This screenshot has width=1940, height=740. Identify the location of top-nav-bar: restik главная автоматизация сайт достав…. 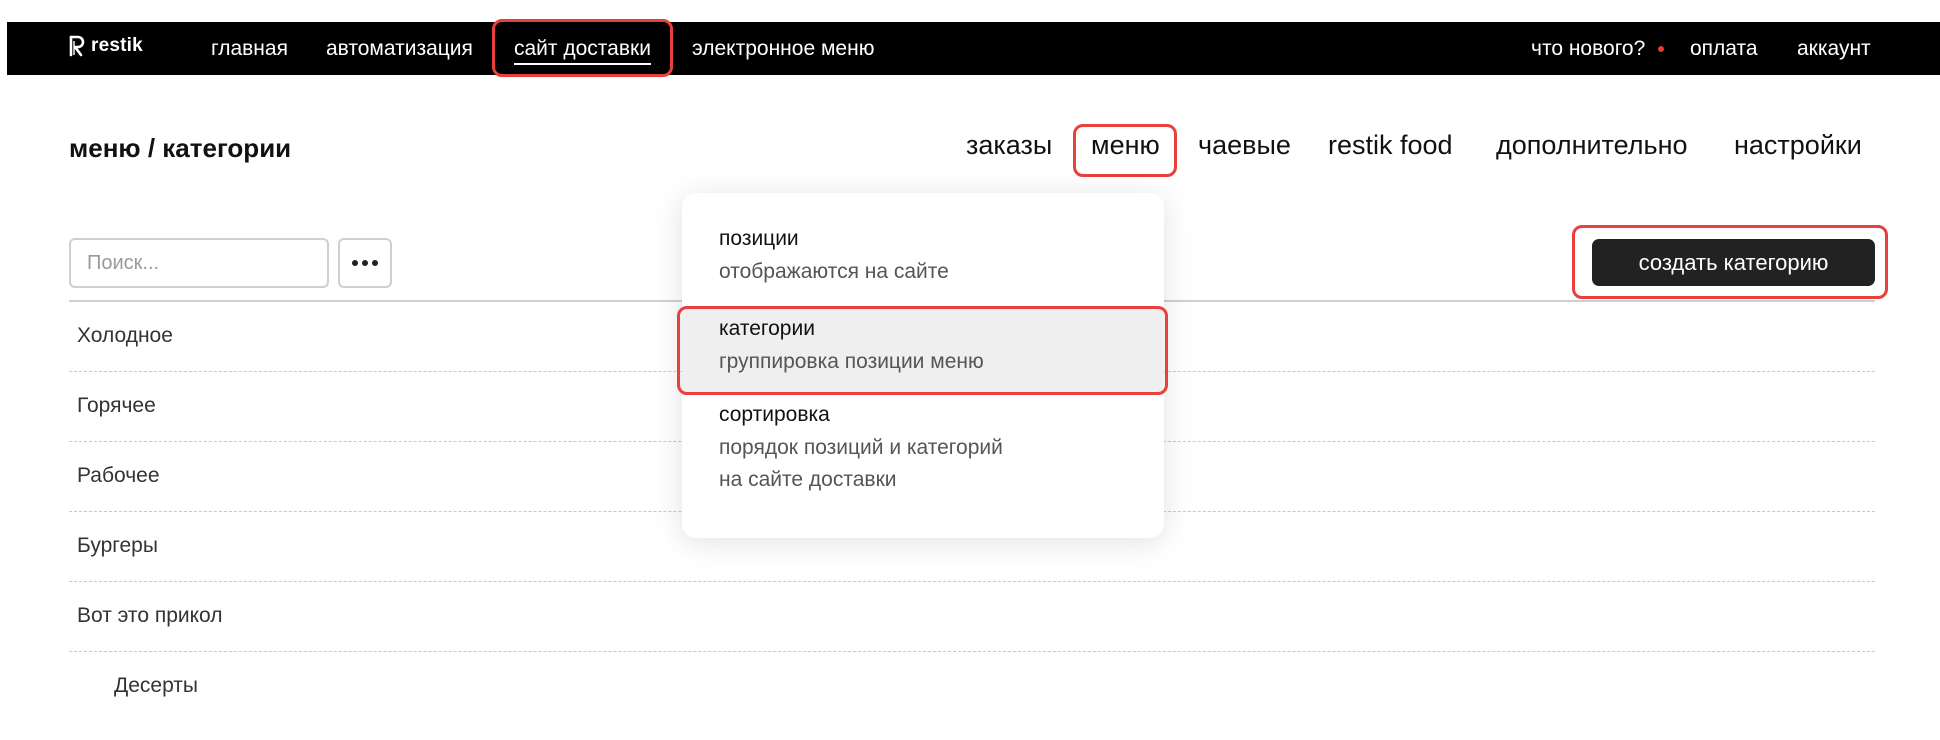
(973, 48).